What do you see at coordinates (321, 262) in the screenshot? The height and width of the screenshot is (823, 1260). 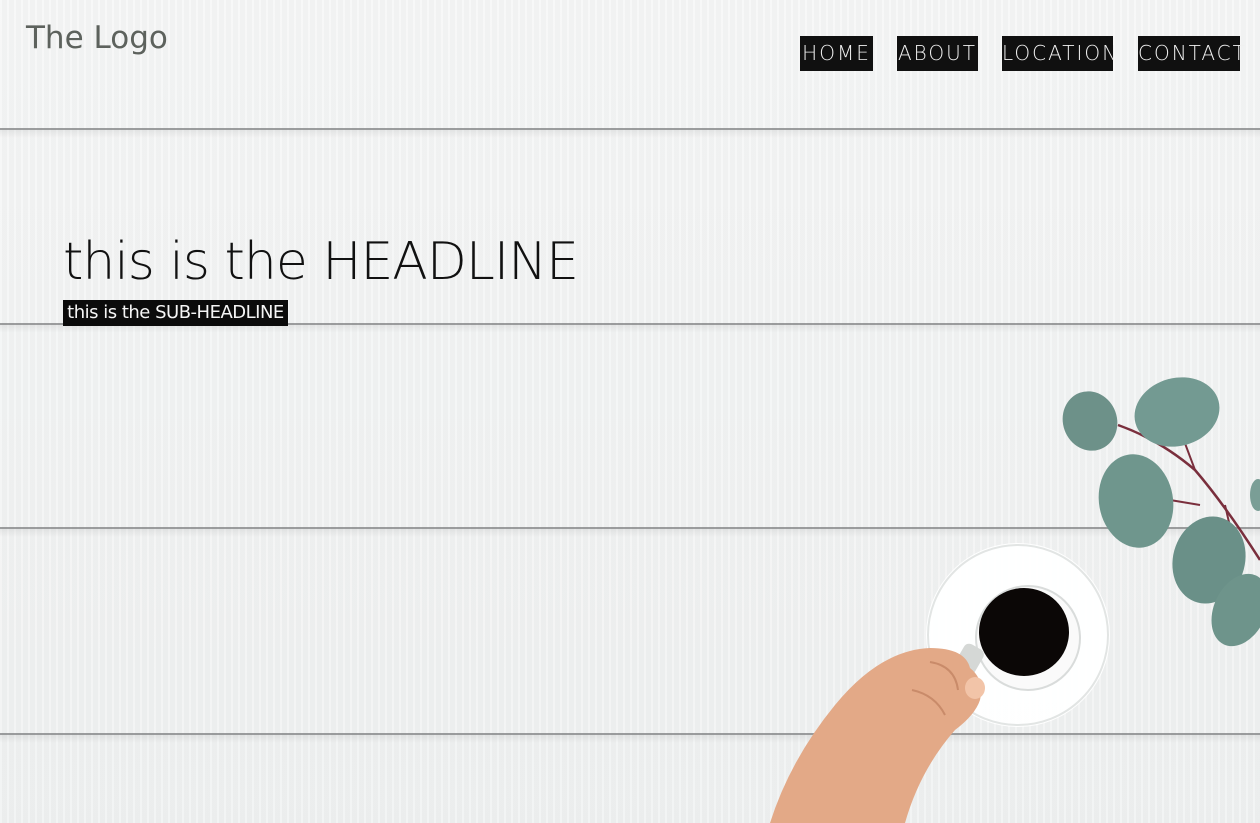 I see `hero-headline: this is the HEADLINE` at bounding box center [321, 262].